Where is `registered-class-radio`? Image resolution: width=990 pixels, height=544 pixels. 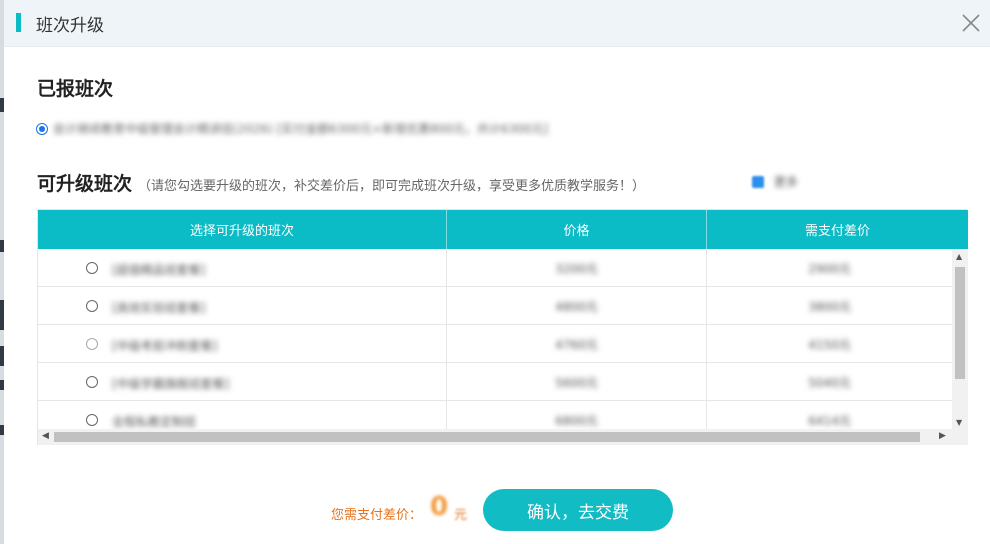 registered-class-radio is located at coordinates (42, 129).